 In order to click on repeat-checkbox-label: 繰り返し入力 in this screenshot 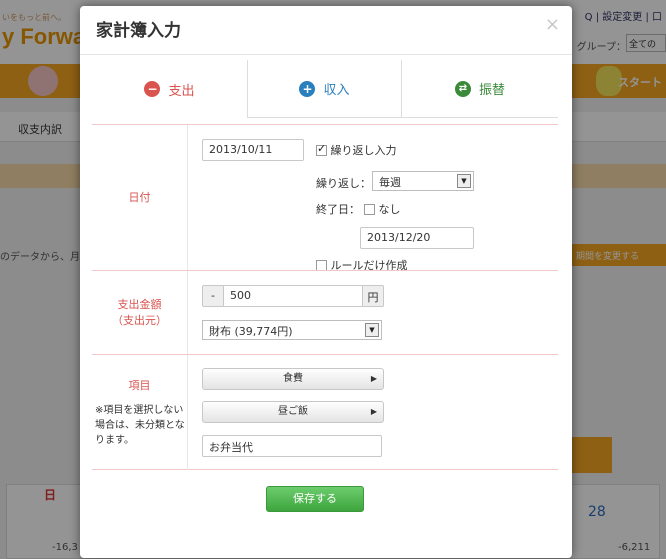, I will do `click(363, 150)`.